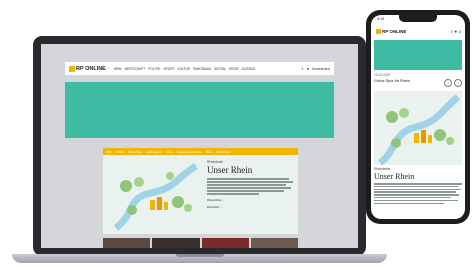 This screenshot has height=270, width=472. Describe the element at coordinates (453, 83) in the screenshot. I see `phone-share-buttons: ↗ ☆` at that location.